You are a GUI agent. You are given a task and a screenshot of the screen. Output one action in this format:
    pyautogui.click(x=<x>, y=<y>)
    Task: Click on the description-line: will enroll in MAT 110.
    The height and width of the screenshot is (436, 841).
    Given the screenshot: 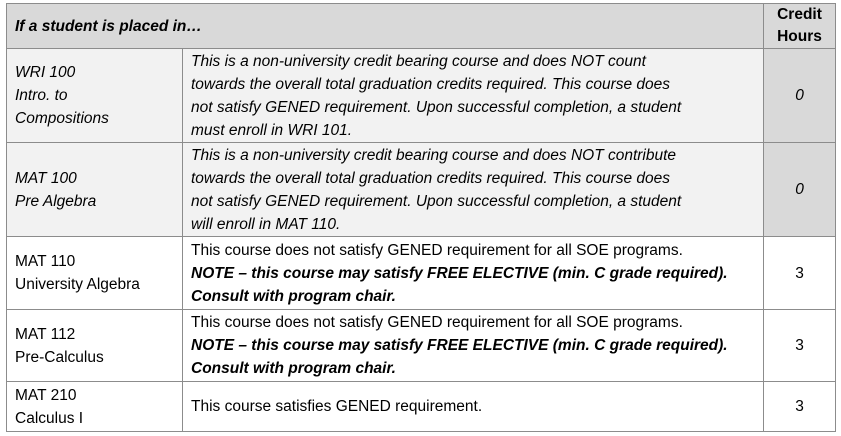 What is the action you would take?
    pyautogui.click(x=266, y=224)
    